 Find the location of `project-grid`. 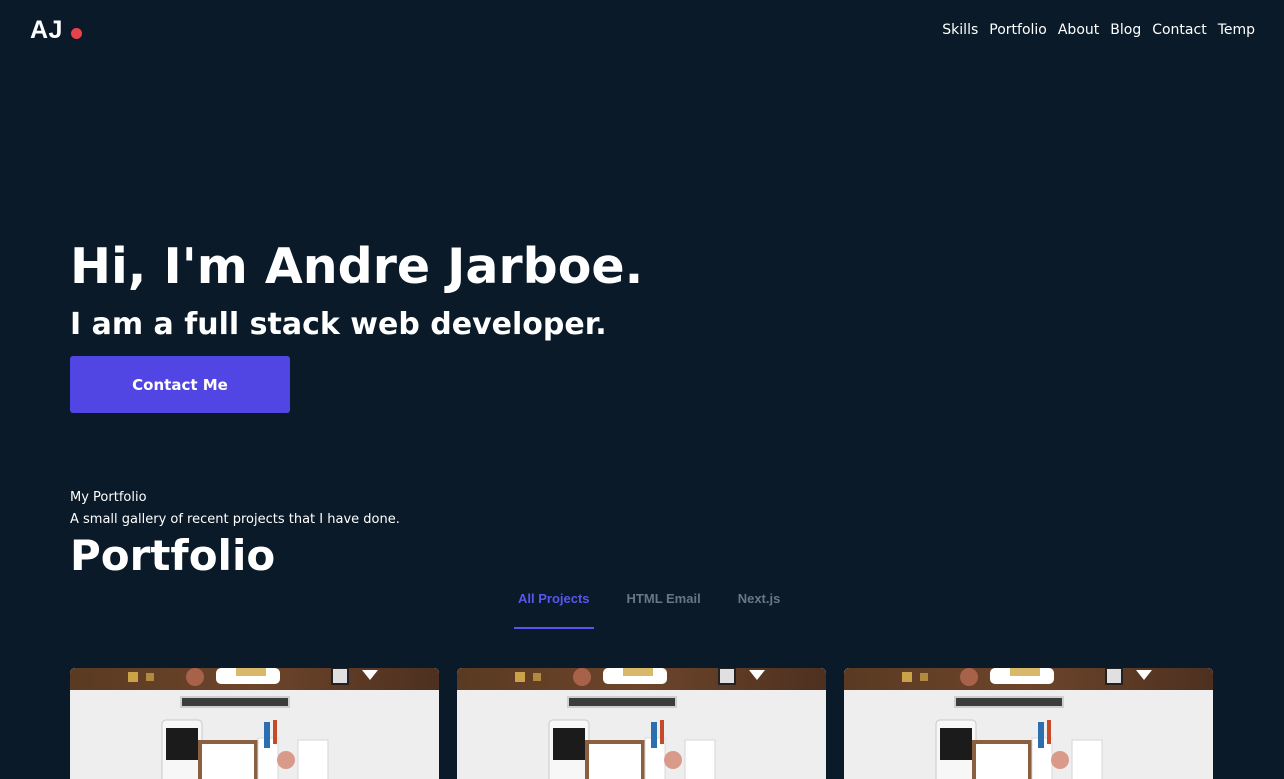

project-grid is located at coordinates (641, 723).